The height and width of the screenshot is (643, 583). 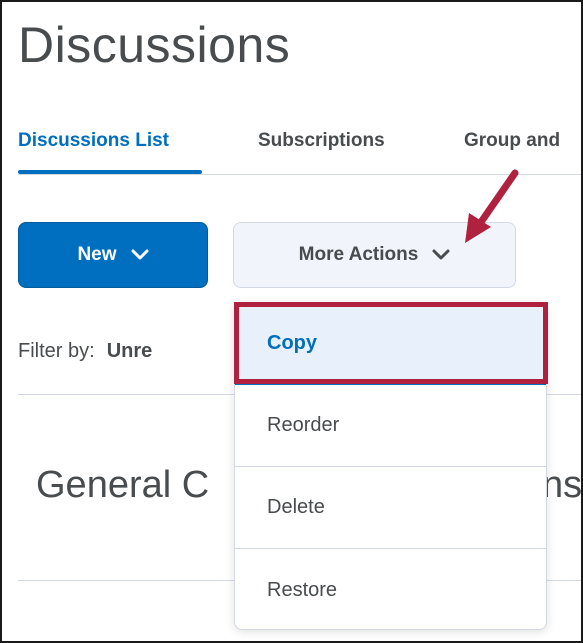 I want to click on new-button: New, so click(x=113, y=255).